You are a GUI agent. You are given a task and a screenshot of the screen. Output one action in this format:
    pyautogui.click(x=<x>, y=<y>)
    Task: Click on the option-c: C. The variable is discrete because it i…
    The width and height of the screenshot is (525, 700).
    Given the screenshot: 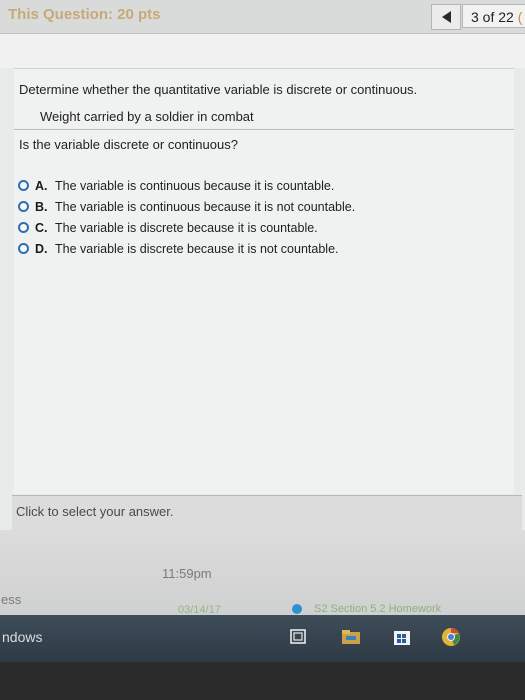 What is the action you would take?
    pyautogui.click(x=186, y=227)
    